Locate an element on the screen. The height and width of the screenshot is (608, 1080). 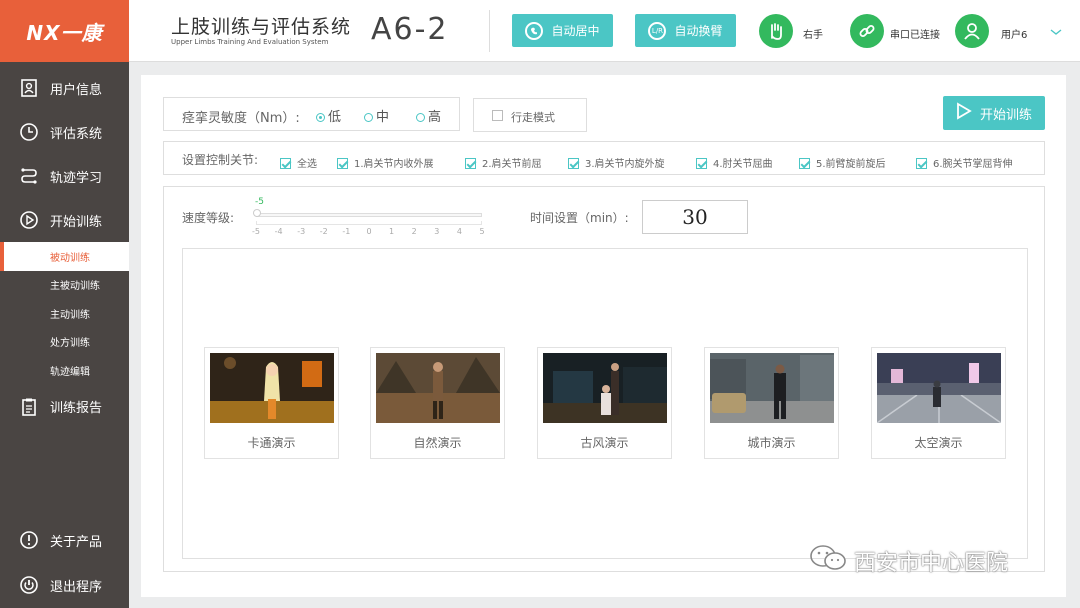
city-scene-thumbnail is located at coordinates (772, 388).